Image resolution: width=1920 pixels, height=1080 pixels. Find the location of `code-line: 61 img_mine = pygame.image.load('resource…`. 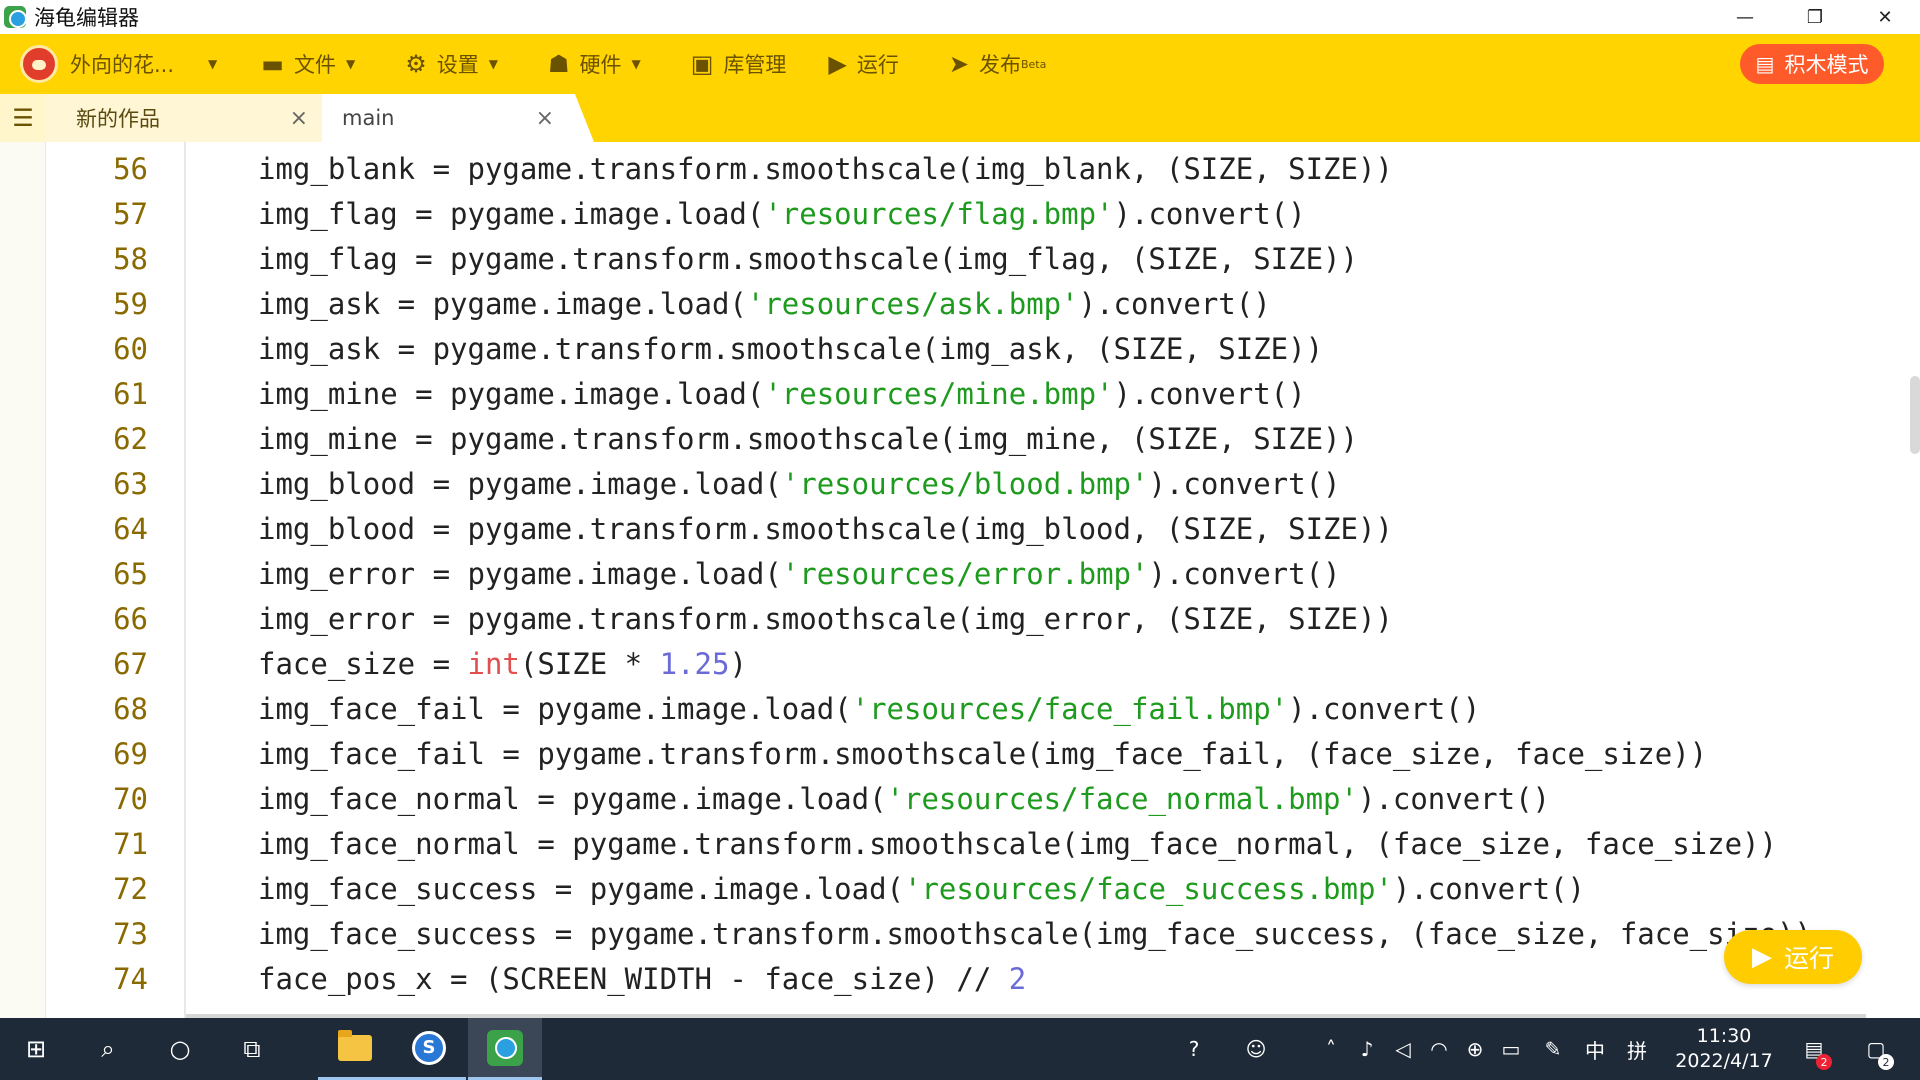

code-line: 61 img_mine = pygame.image.load('resource… is located at coordinates (950, 393).